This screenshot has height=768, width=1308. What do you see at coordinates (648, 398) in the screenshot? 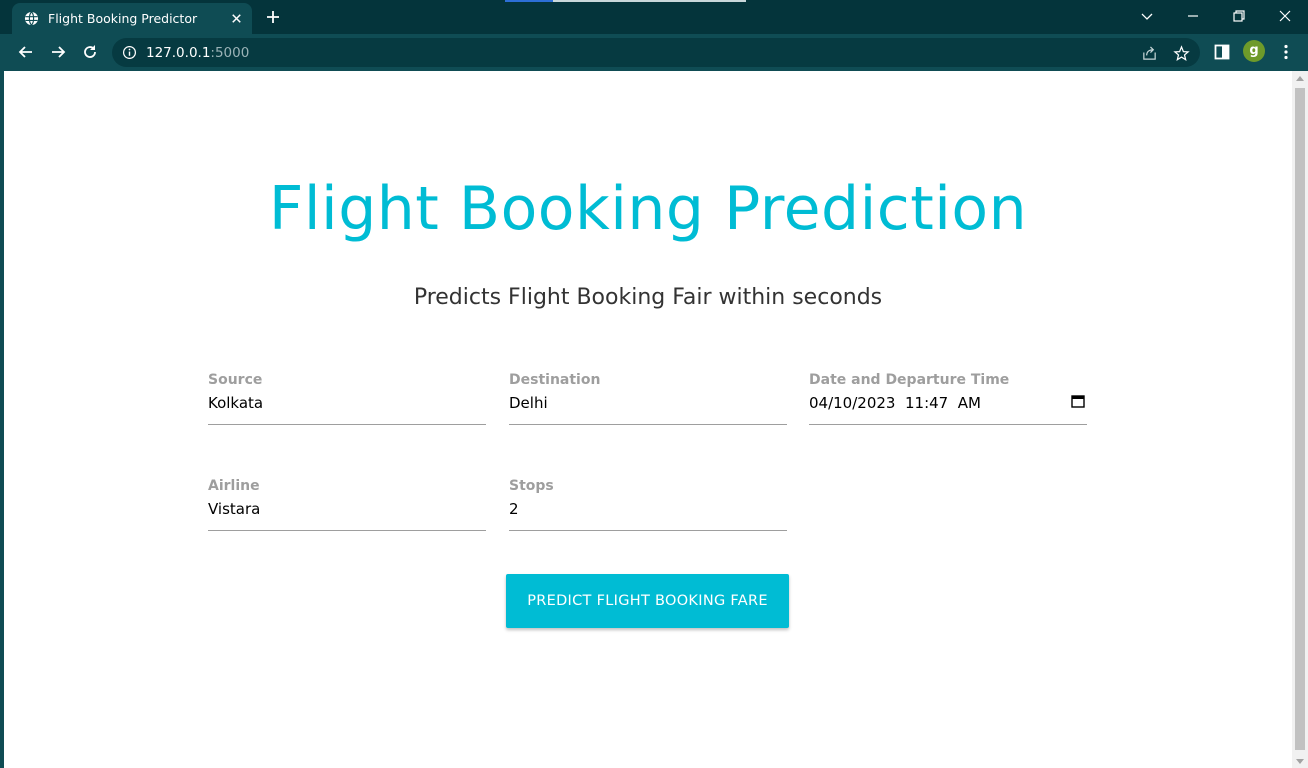
I see `destination-field: Destination Delhi` at bounding box center [648, 398].